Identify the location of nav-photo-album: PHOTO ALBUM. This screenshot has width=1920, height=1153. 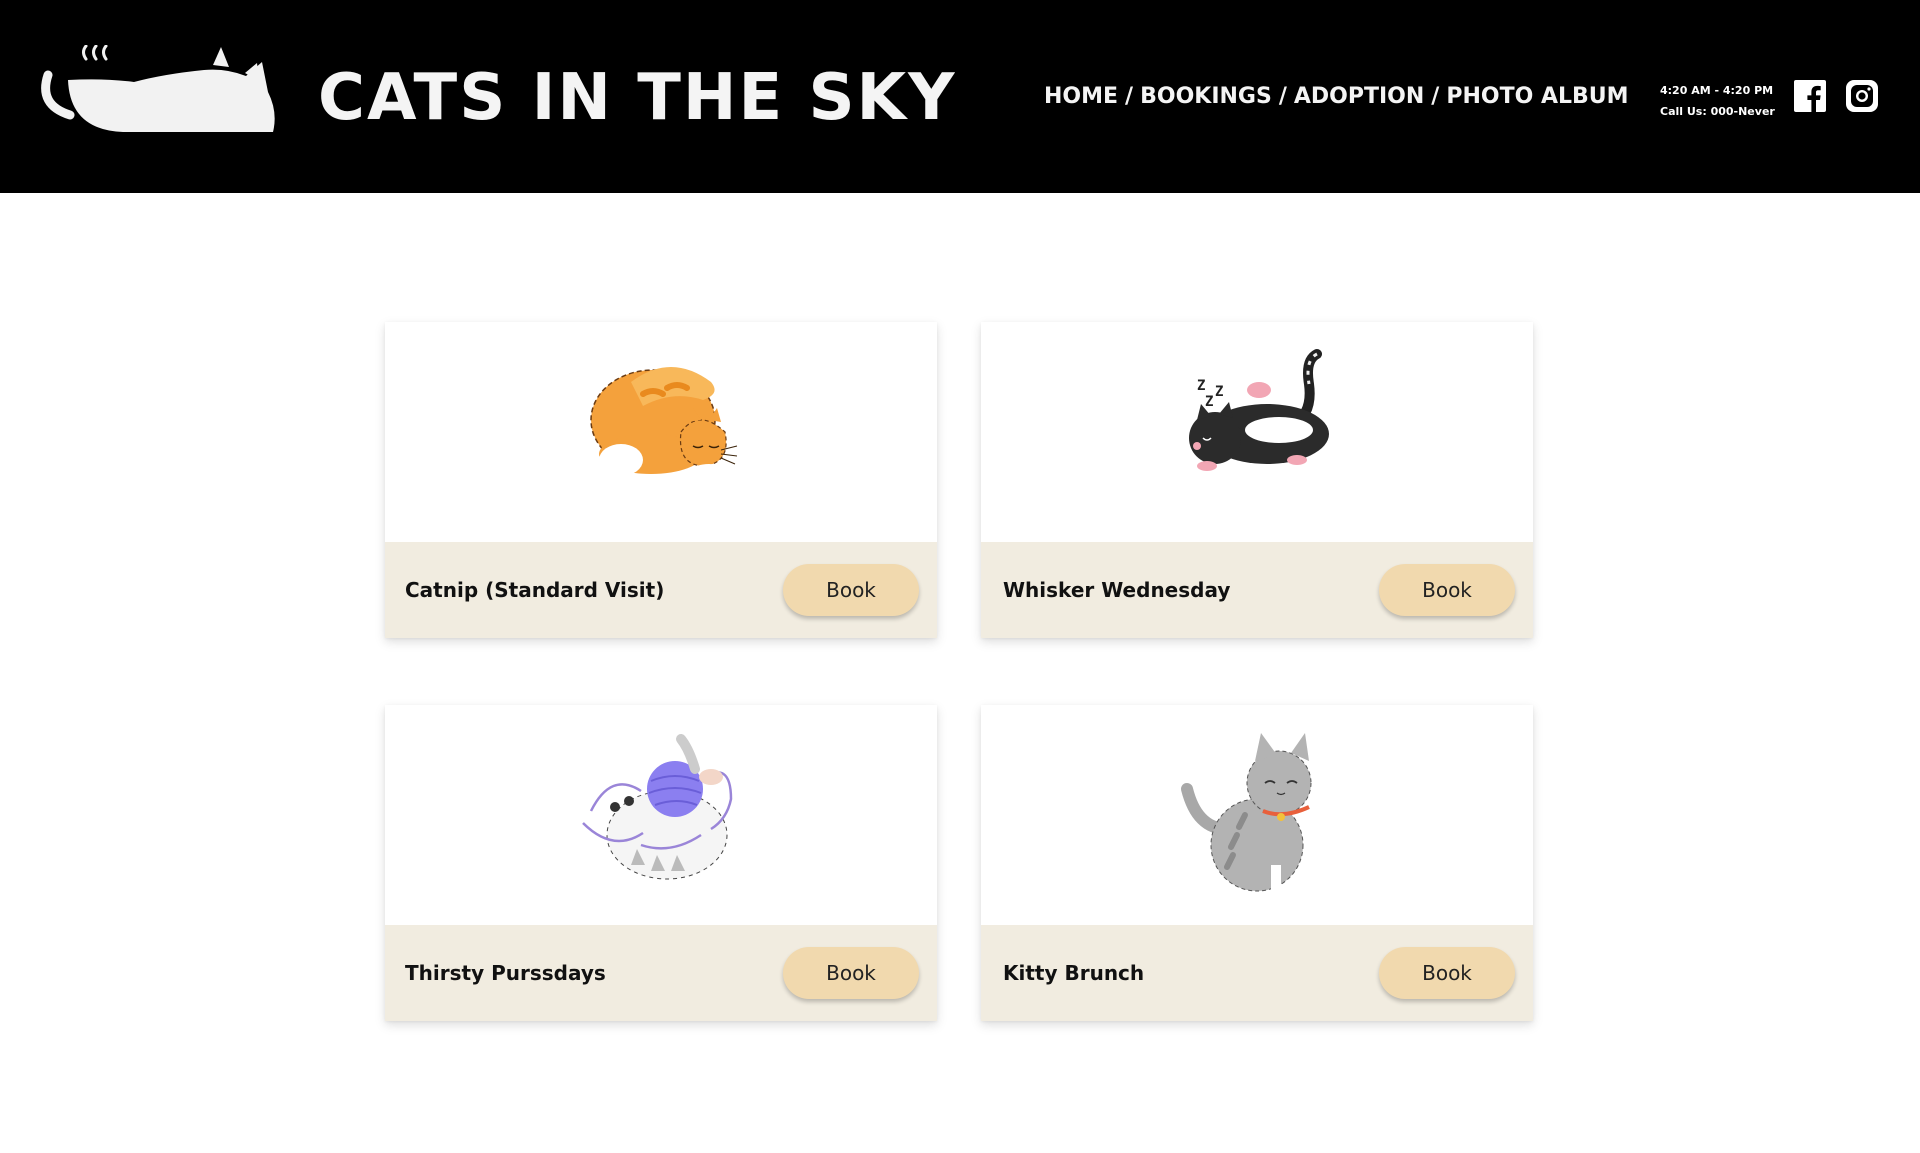
(1537, 96).